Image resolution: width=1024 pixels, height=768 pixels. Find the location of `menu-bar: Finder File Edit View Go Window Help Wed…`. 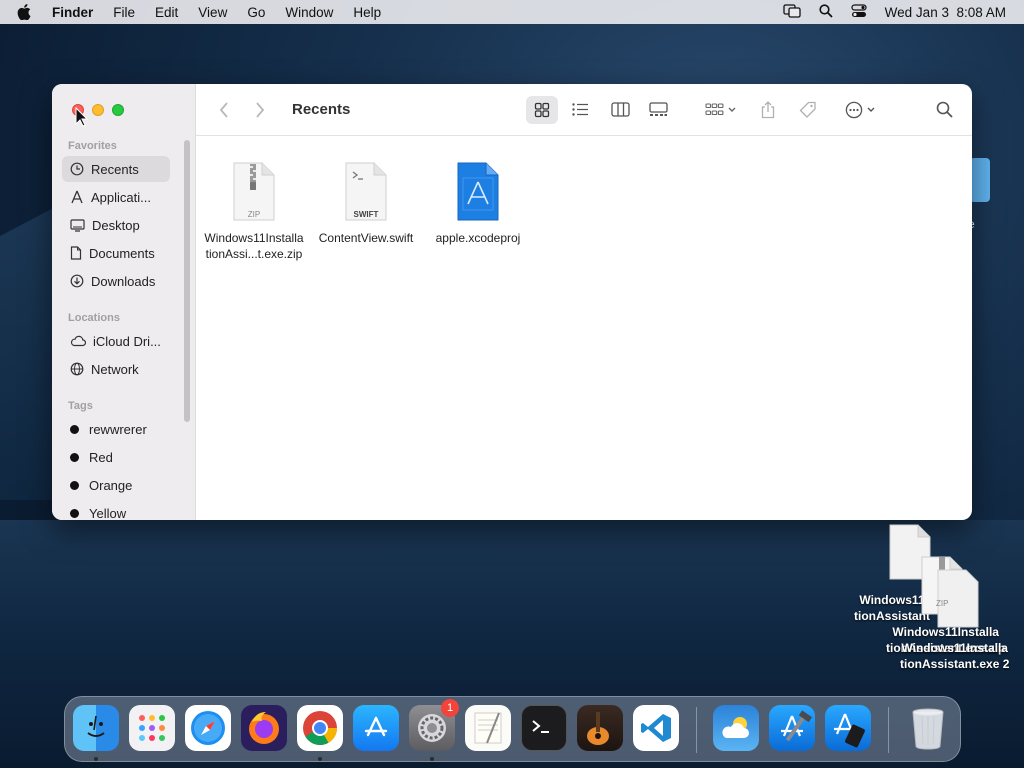

menu-bar: Finder File Edit View Go Window Help Wed… is located at coordinates (512, 12).